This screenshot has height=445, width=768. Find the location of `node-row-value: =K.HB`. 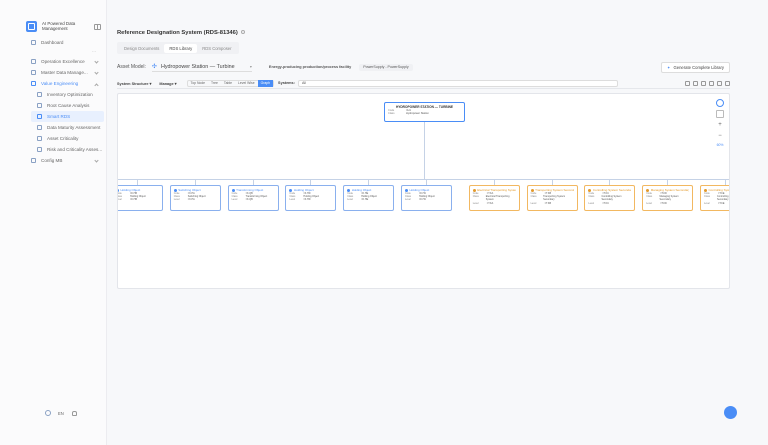

node-row-value: =K.HB is located at coordinates (133, 200).